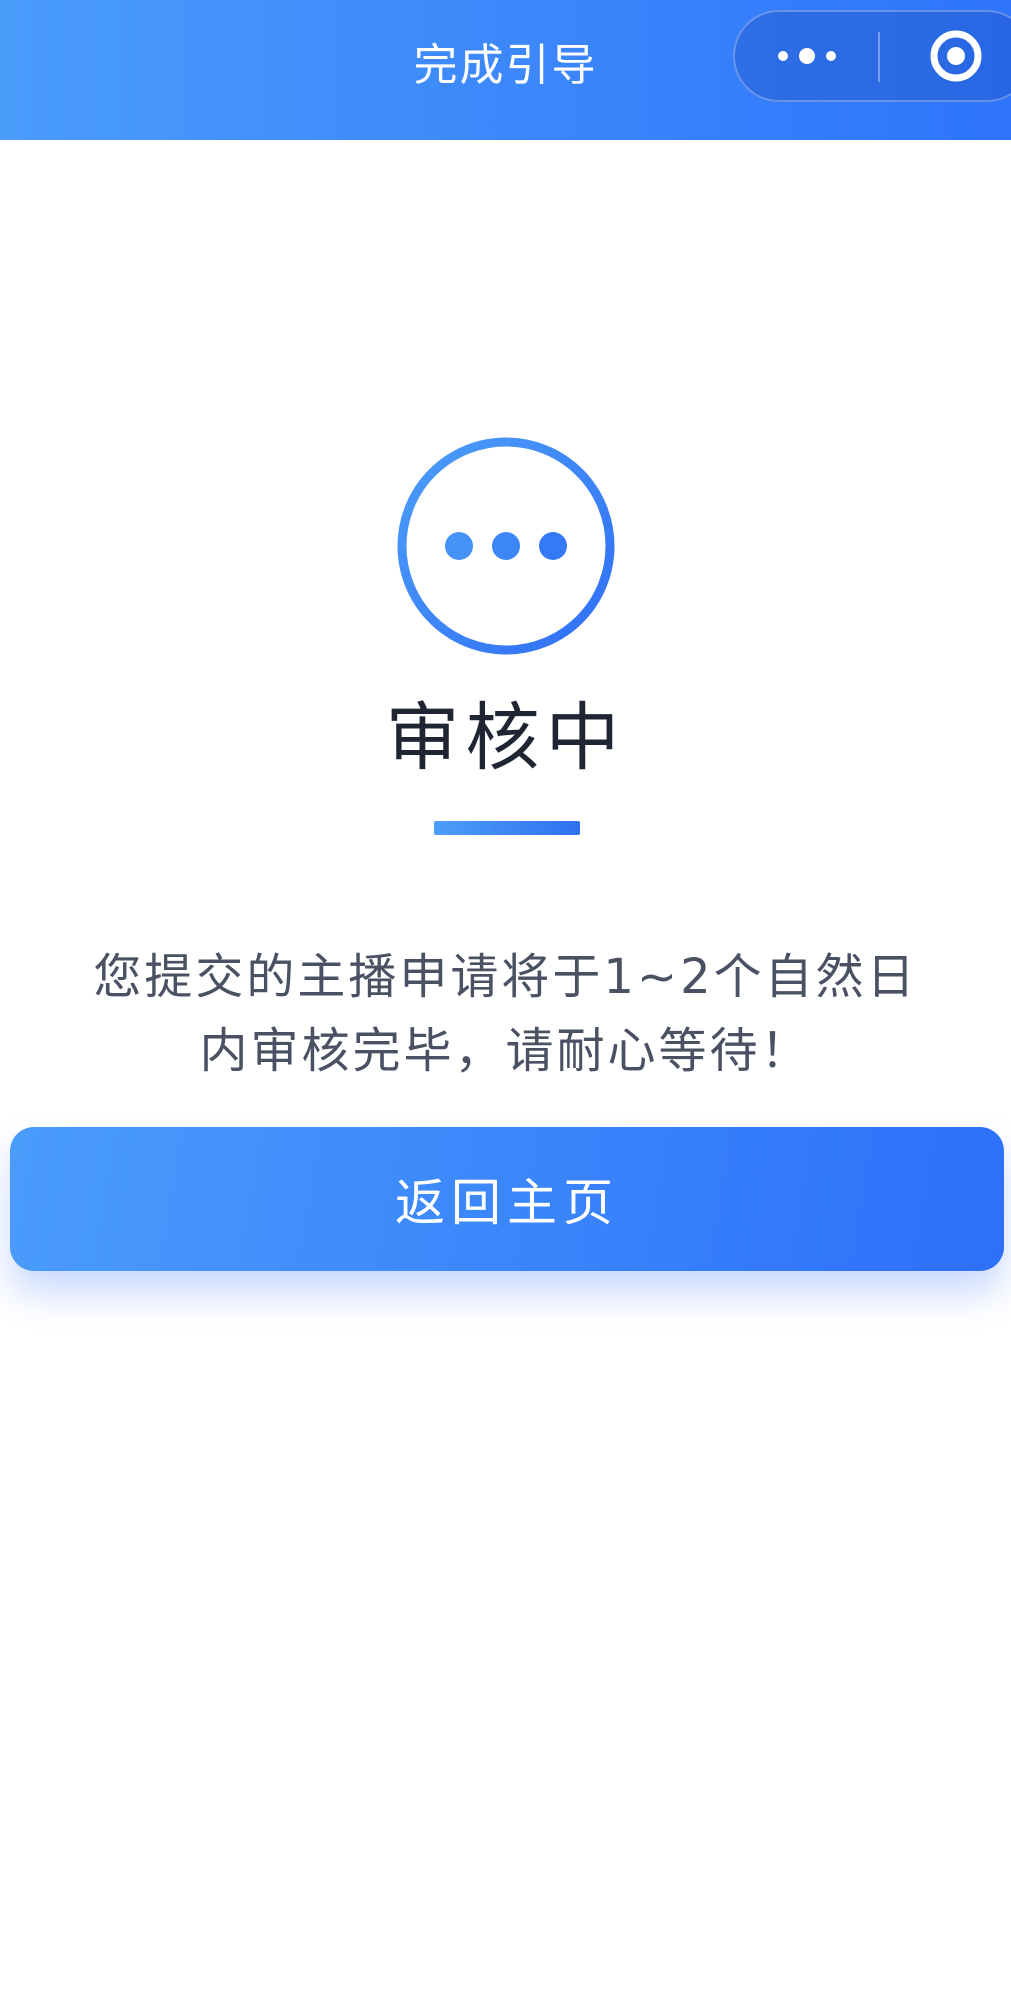 The height and width of the screenshot is (2010, 1011). Describe the element at coordinates (507, 828) in the screenshot. I see `title-underline` at that location.